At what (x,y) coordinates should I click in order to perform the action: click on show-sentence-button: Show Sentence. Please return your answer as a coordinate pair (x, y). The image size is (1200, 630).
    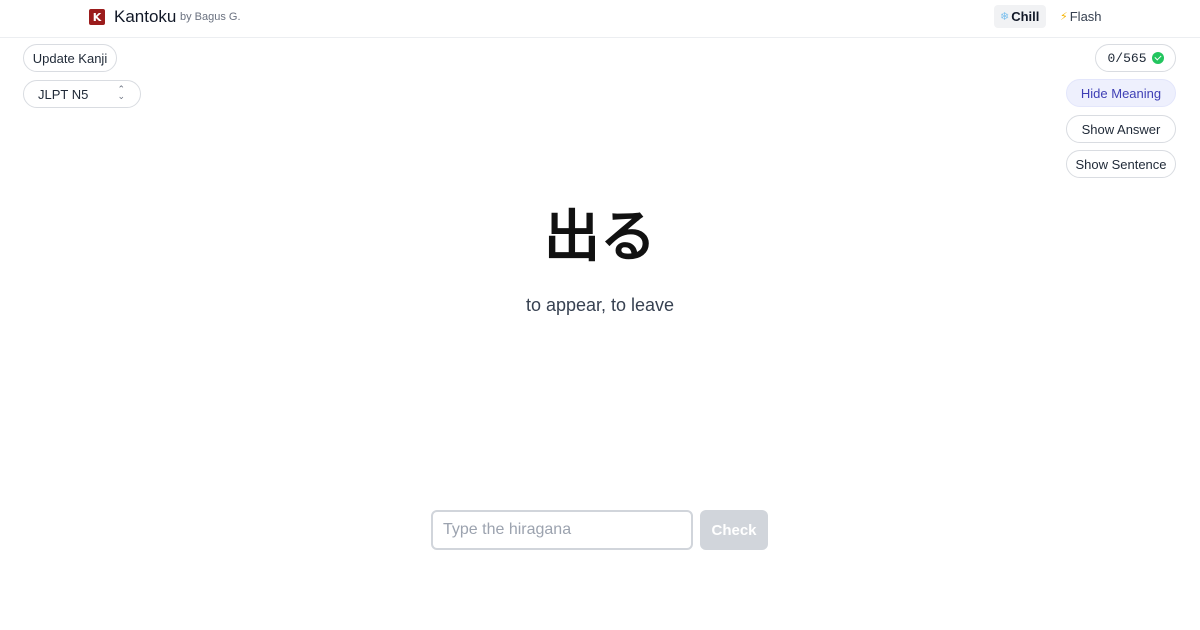
    Looking at the image, I should click on (1121, 164).